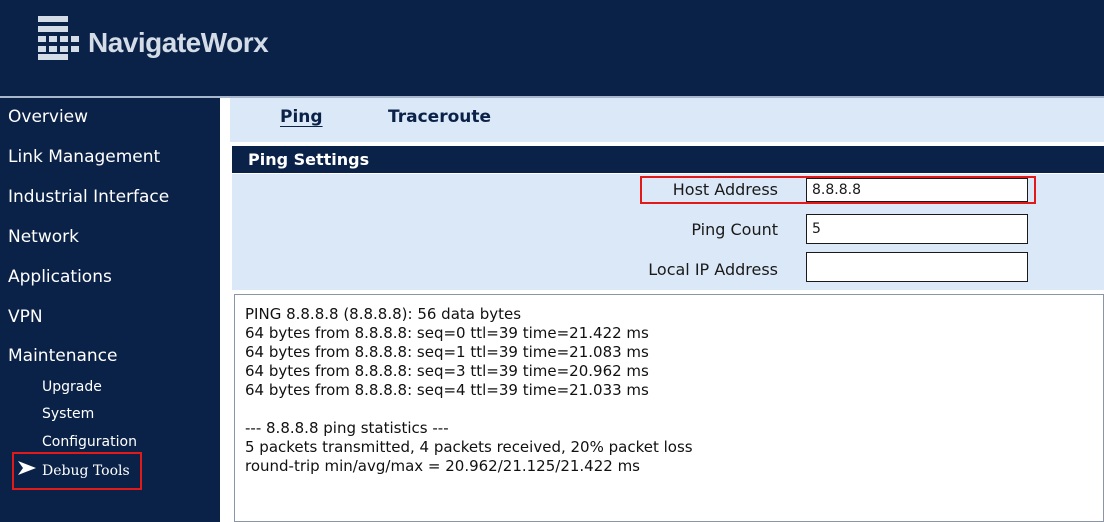  What do you see at coordinates (917, 229) in the screenshot?
I see `ping-count-input` at bounding box center [917, 229].